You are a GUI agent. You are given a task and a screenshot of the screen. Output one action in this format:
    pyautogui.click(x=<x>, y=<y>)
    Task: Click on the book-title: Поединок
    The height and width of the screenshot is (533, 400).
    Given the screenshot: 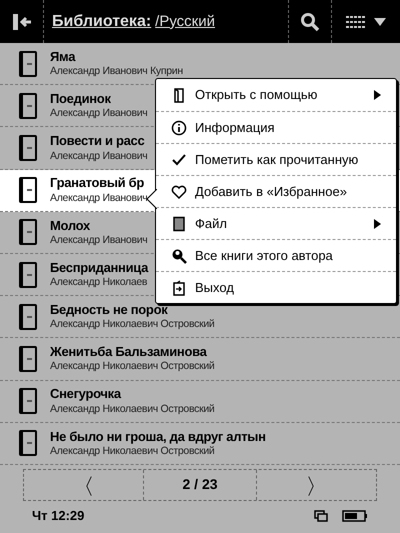 What is the action you would take?
    pyautogui.click(x=81, y=99)
    